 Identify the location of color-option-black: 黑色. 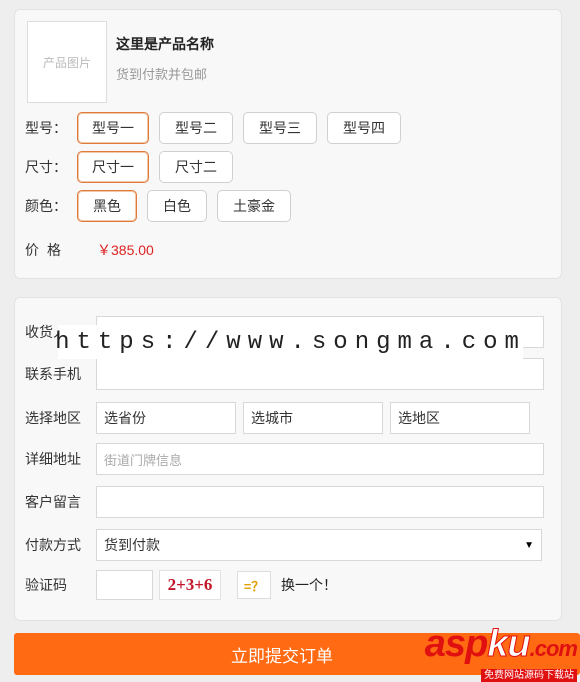
(107, 206).